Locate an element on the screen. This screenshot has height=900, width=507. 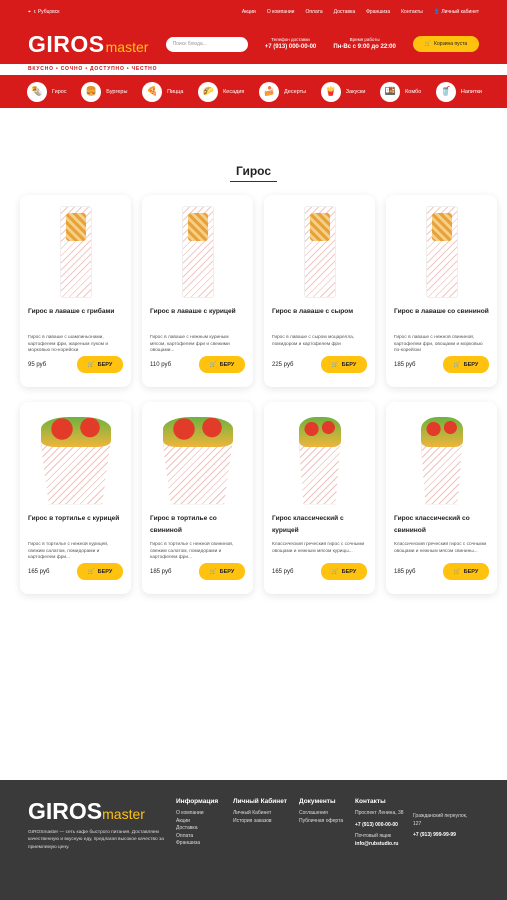
product-name: Гирос в лаваше со свининой is located at coordinates (441, 319).